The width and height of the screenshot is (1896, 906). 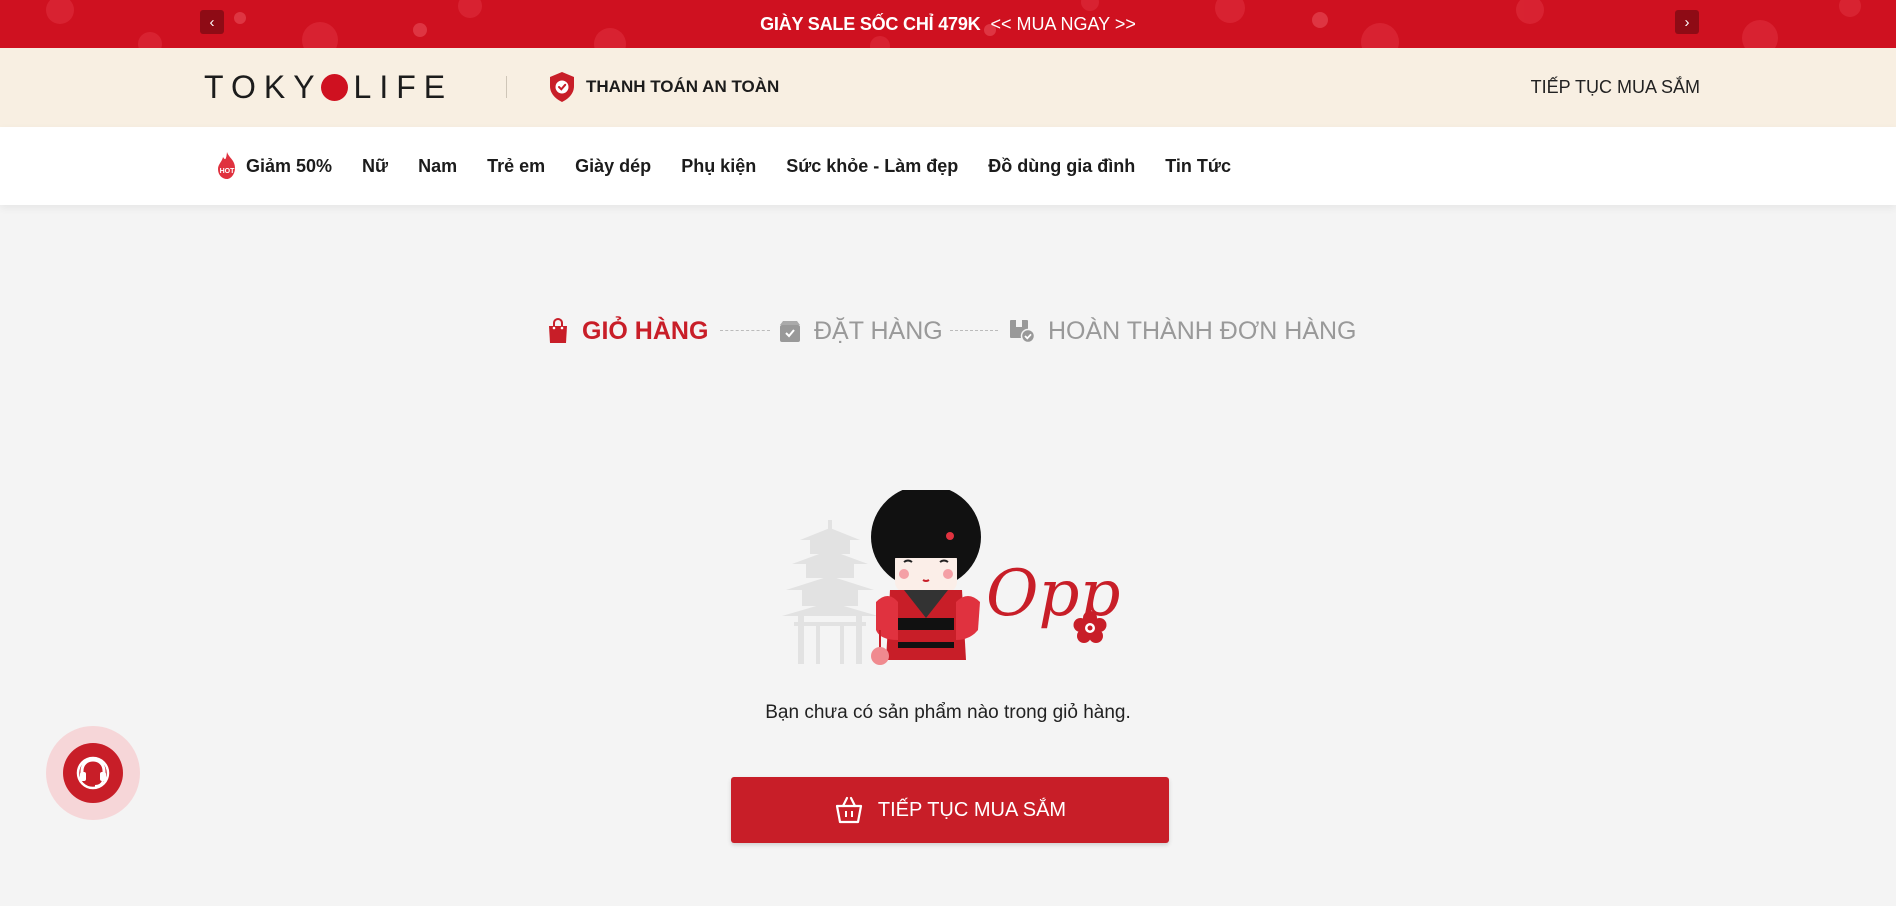 I want to click on nav-item-women: Nữ, so click(x=375, y=166).